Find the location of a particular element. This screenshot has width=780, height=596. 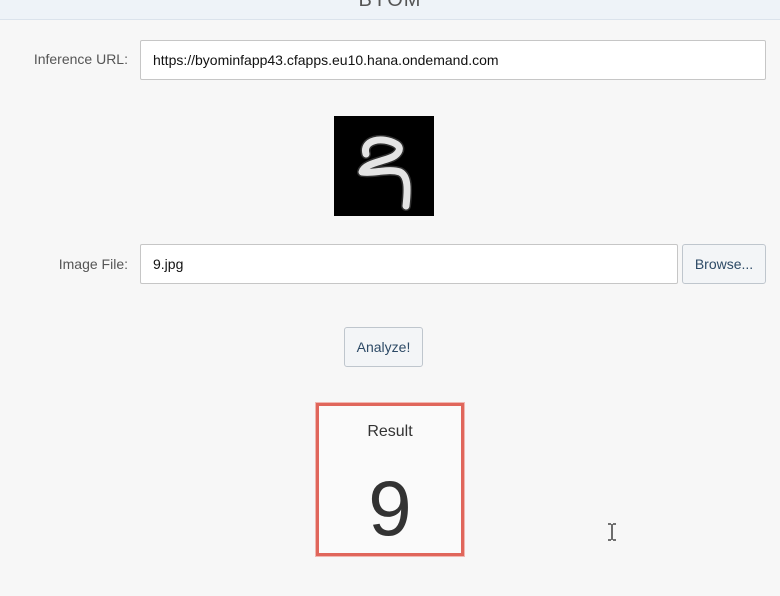

image-preview is located at coordinates (384, 166).